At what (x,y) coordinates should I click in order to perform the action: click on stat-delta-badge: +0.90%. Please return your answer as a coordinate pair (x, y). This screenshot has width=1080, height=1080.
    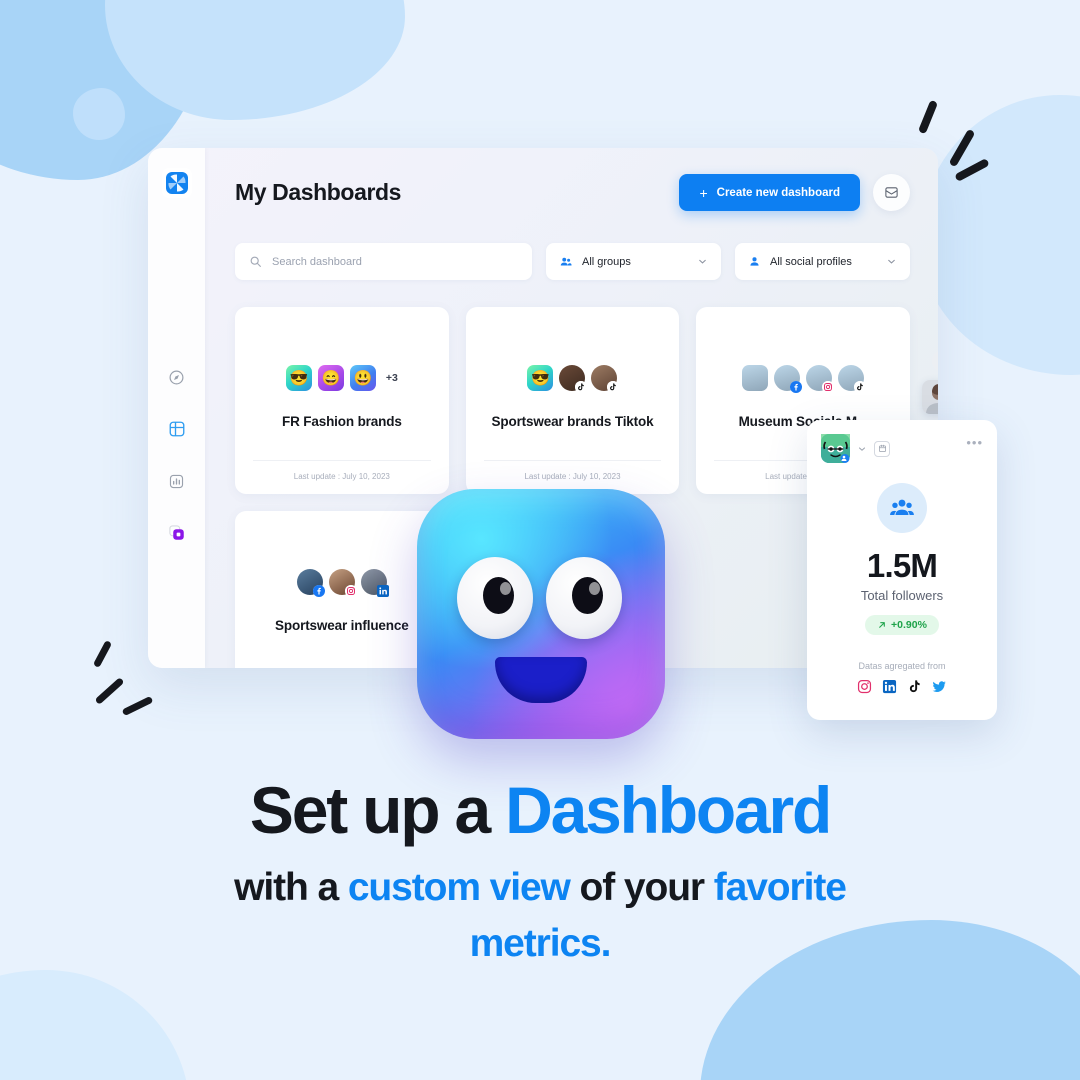
    Looking at the image, I should click on (902, 625).